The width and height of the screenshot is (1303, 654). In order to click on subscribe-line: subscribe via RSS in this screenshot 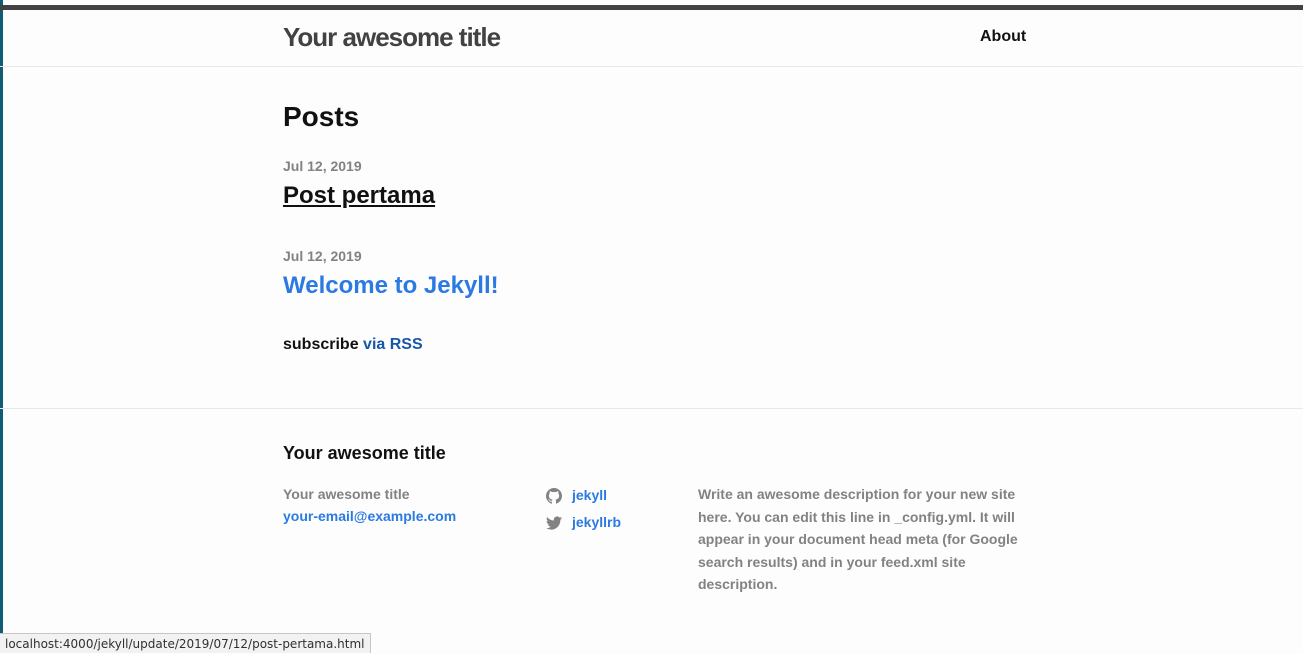, I will do `click(353, 345)`.